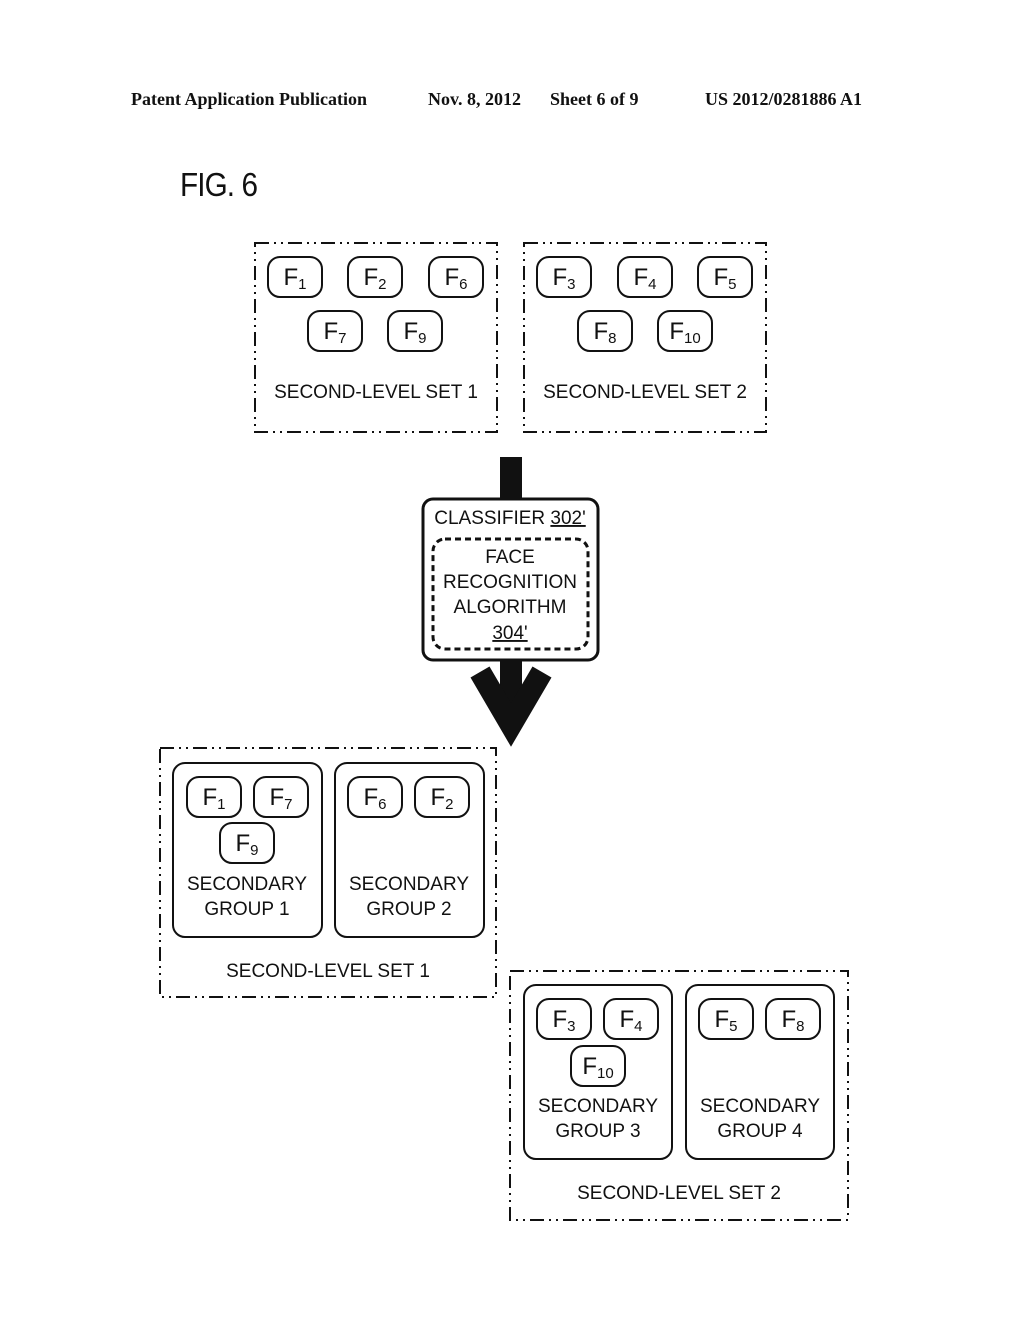 Image resolution: width=1024 pixels, height=1320 pixels. What do you see at coordinates (645, 277) in the screenshot?
I see `face-token-set2-f4: F4` at bounding box center [645, 277].